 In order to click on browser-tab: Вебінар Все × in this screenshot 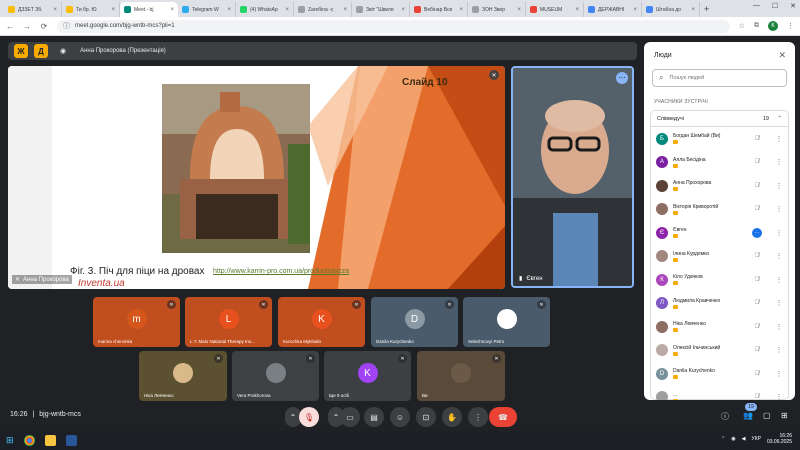, I will do `click(439, 9)`.